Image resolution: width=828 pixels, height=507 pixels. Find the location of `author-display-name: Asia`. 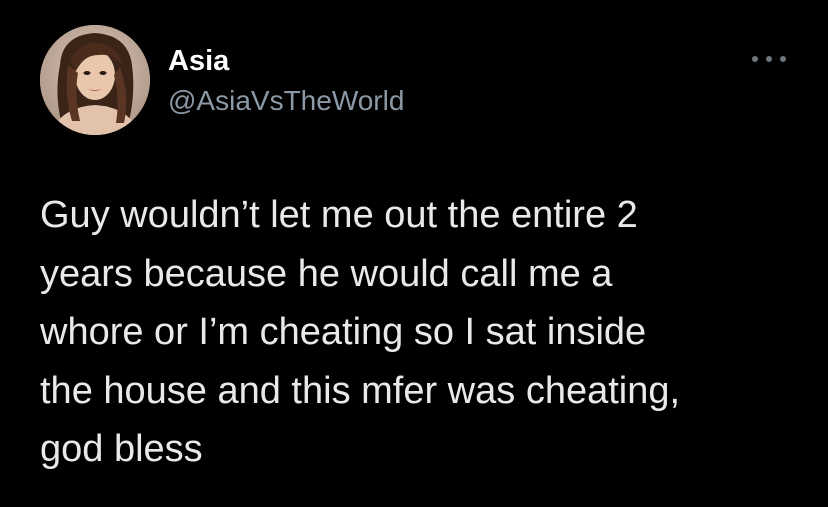

author-display-name: Asia is located at coordinates (198, 61).